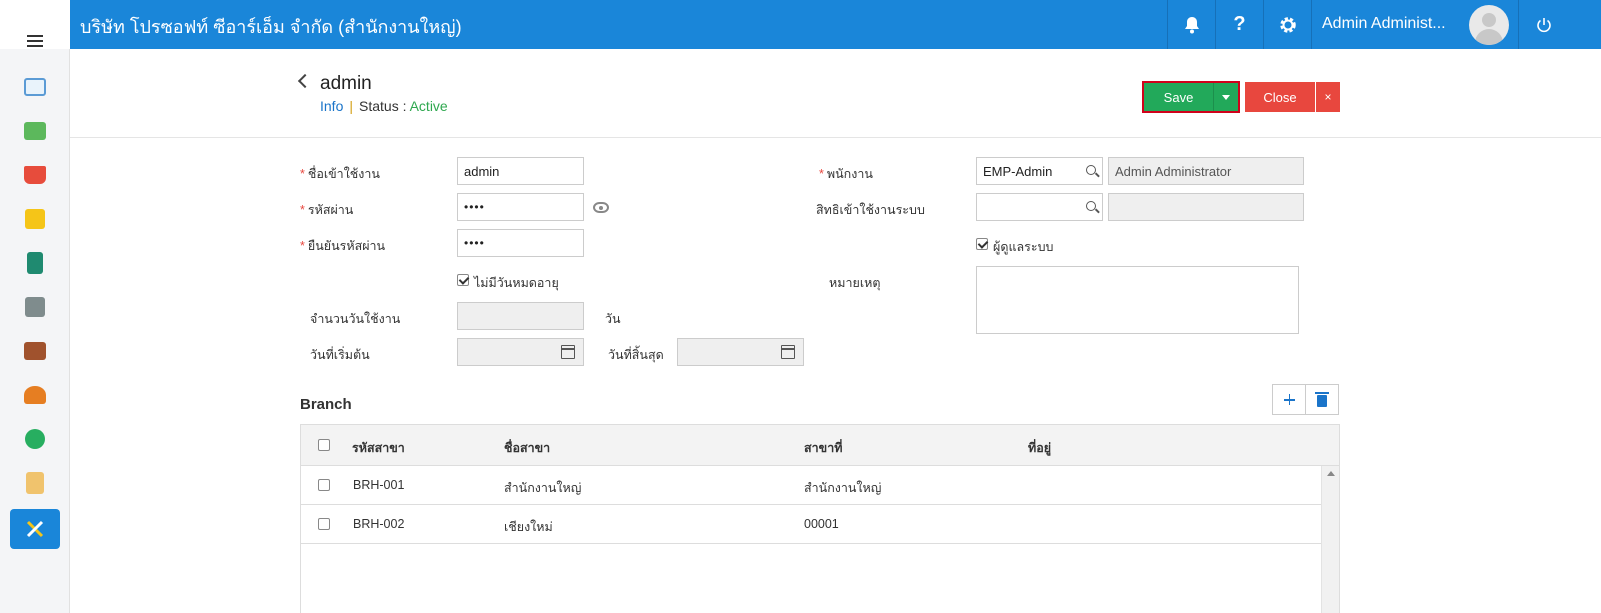  I want to click on menu-toggle-button, so click(35, 24).